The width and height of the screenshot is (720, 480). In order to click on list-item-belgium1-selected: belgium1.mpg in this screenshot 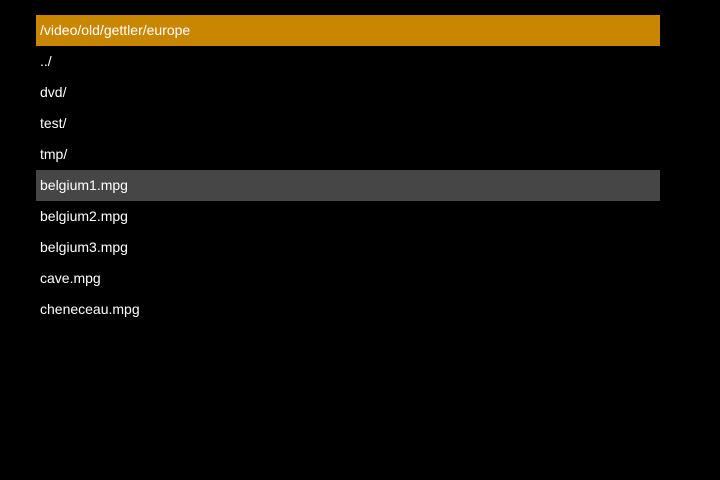, I will do `click(348, 185)`.